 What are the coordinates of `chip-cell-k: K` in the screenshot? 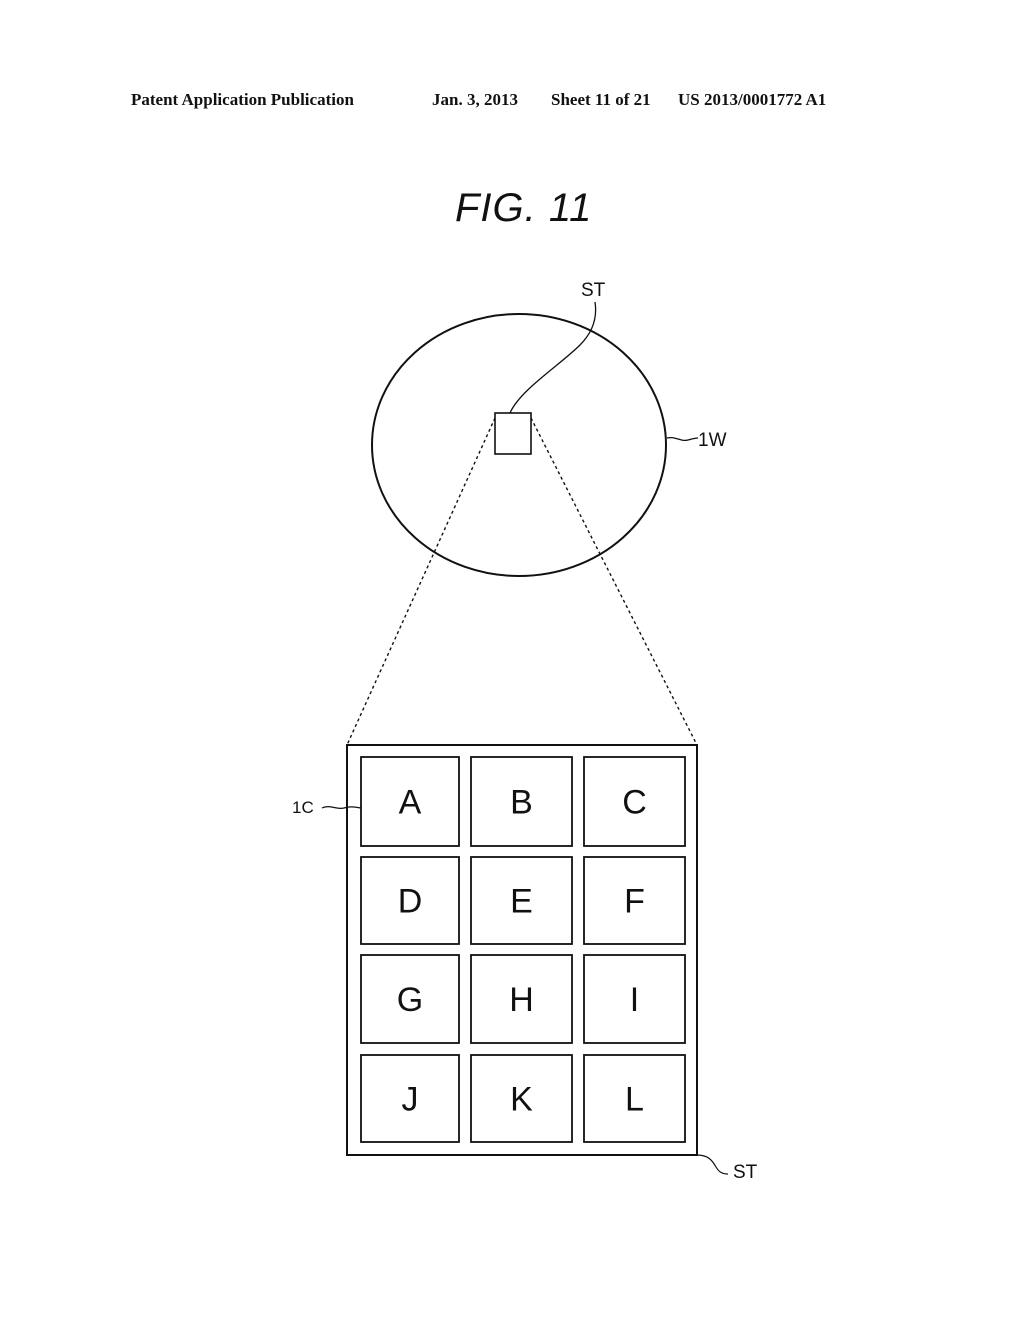 It's located at (521, 1098).